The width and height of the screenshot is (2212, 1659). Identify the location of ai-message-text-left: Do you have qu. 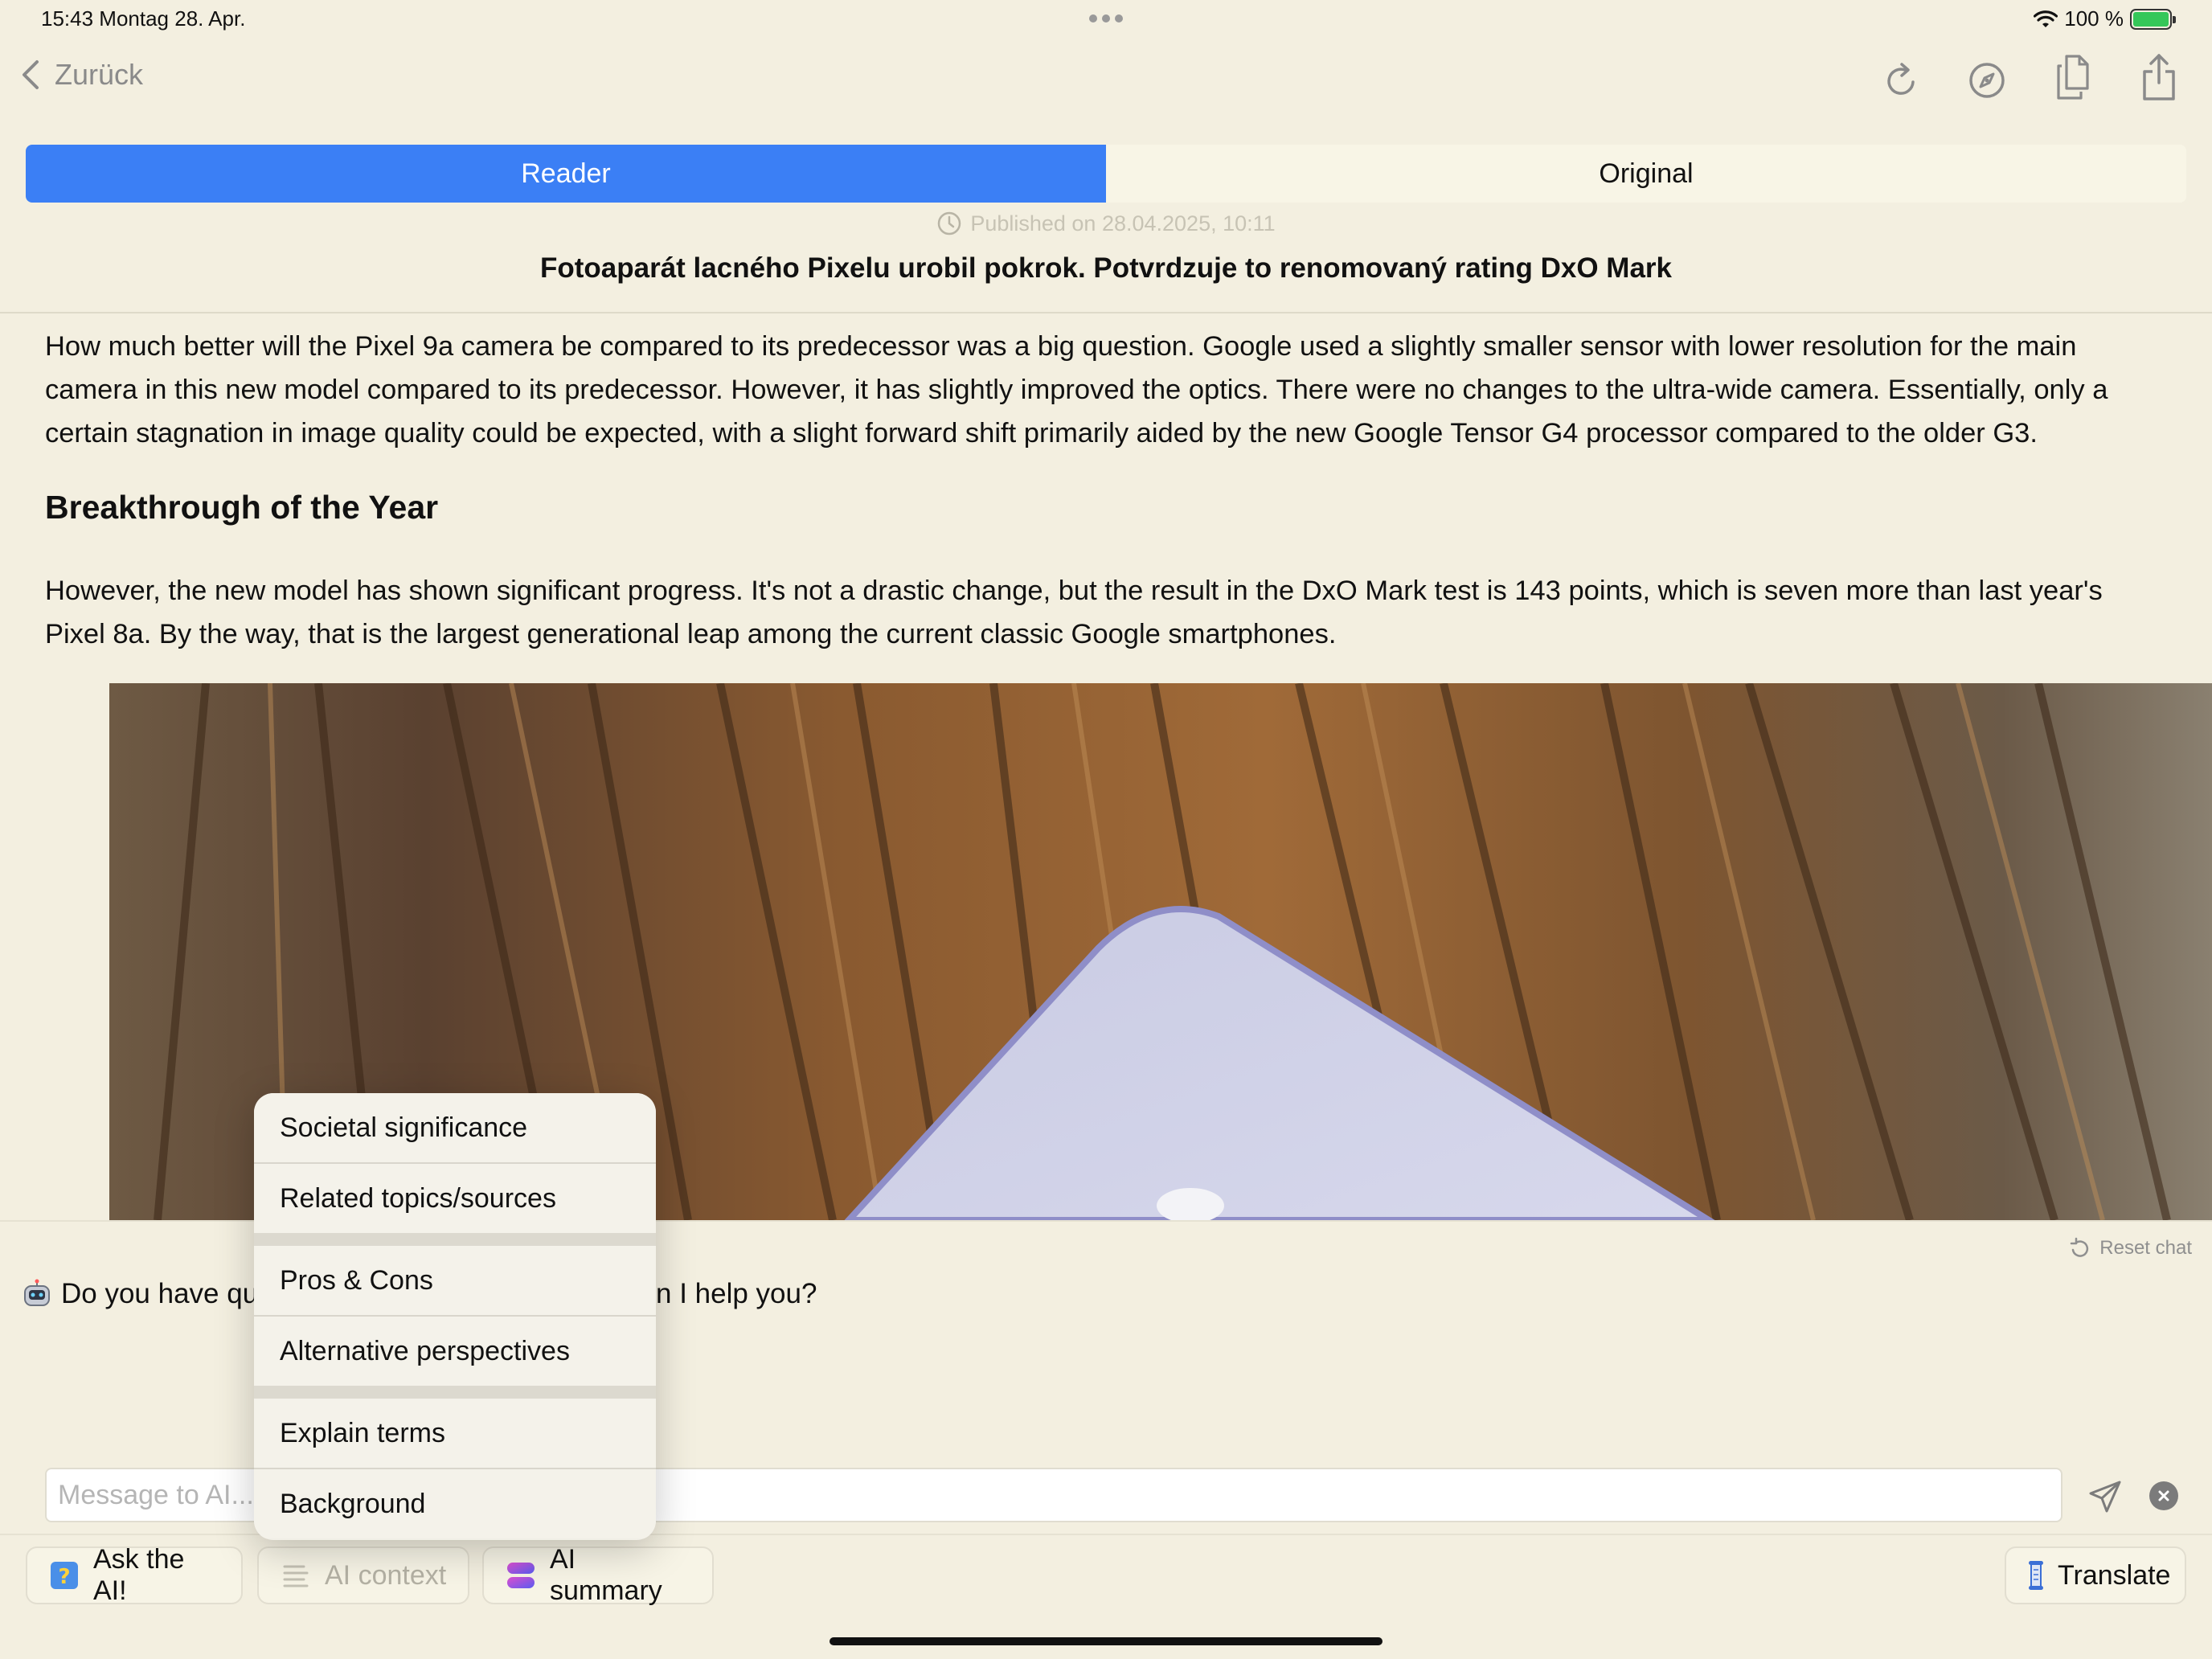
(160, 1293).